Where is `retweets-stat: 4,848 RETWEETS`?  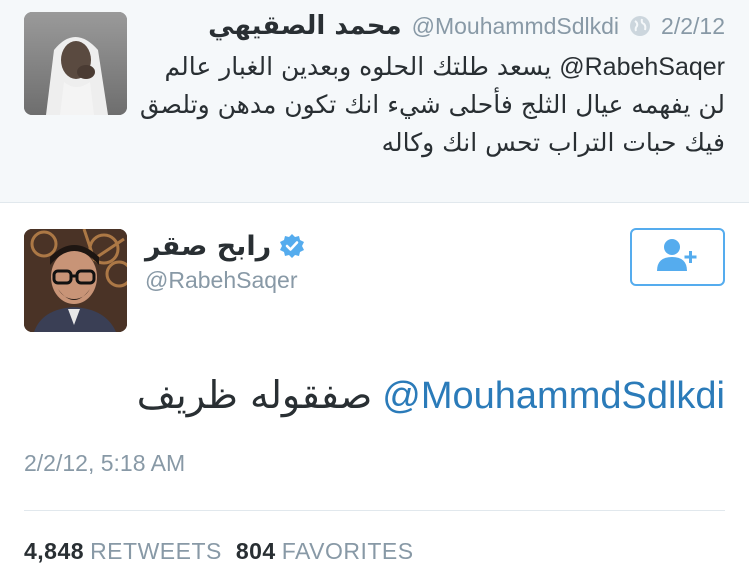 retweets-stat: 4,848 RETWEETS is located at coordinates (123, 551).